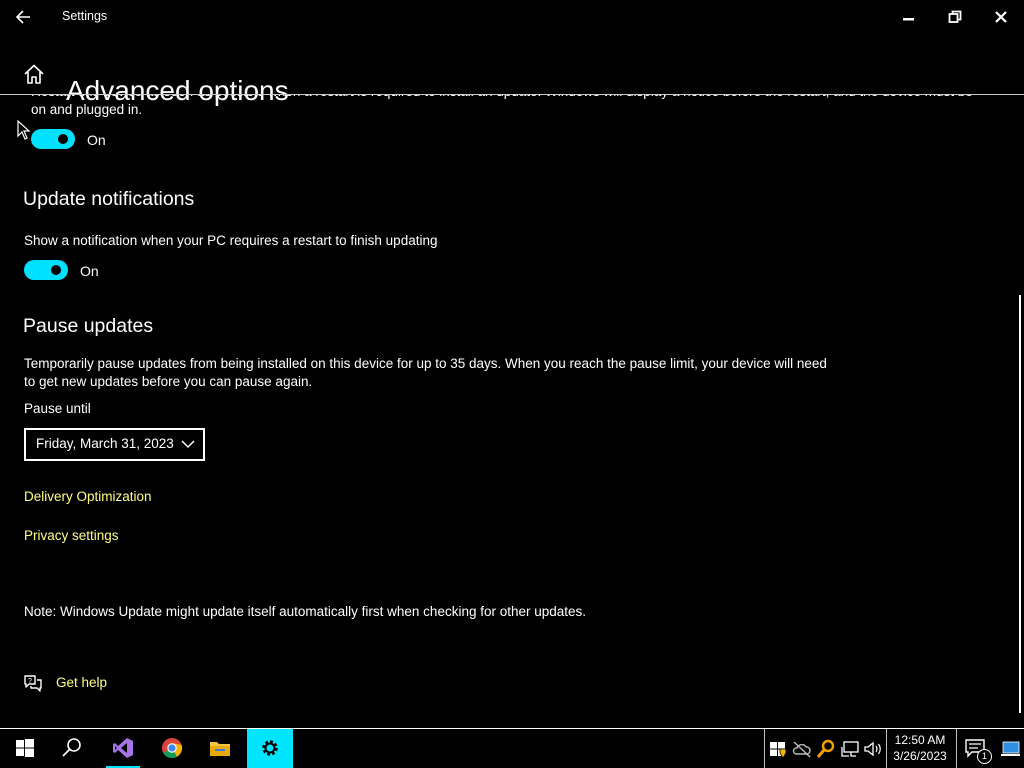  I want to click on restore-button, so click(955, 17).